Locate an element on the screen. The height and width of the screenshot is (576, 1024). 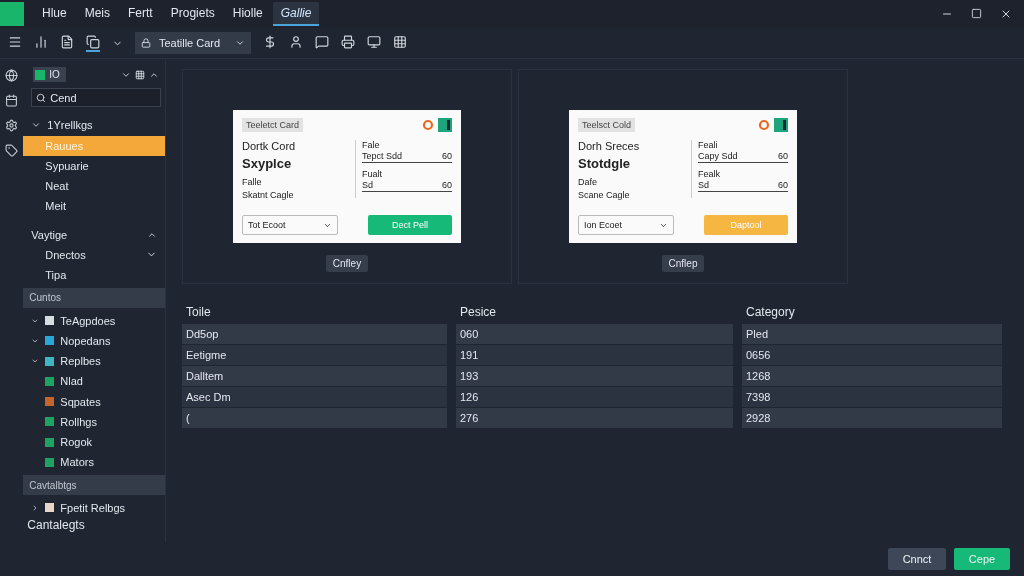
menu-item: Progiets is located at coordinates (192, 14).